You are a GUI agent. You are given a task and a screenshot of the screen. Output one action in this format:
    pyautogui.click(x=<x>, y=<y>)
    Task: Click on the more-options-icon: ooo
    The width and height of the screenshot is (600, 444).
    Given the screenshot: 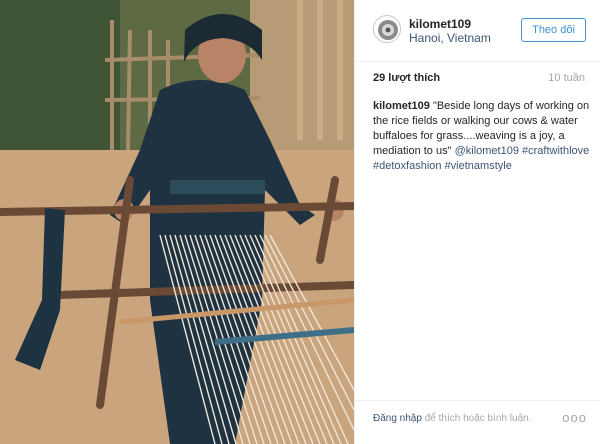 What is the action you would take?
    pyautogui.click(x=574, y=417)
    